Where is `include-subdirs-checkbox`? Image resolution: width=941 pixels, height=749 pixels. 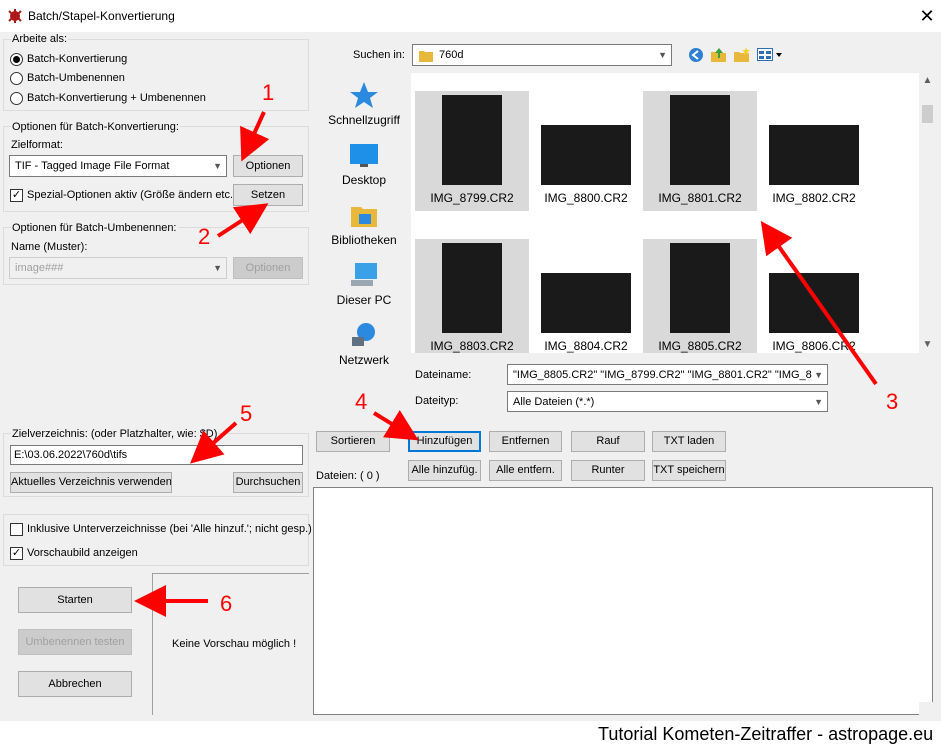 include-subdirs-checkbox is located at coordinates (16, 529).